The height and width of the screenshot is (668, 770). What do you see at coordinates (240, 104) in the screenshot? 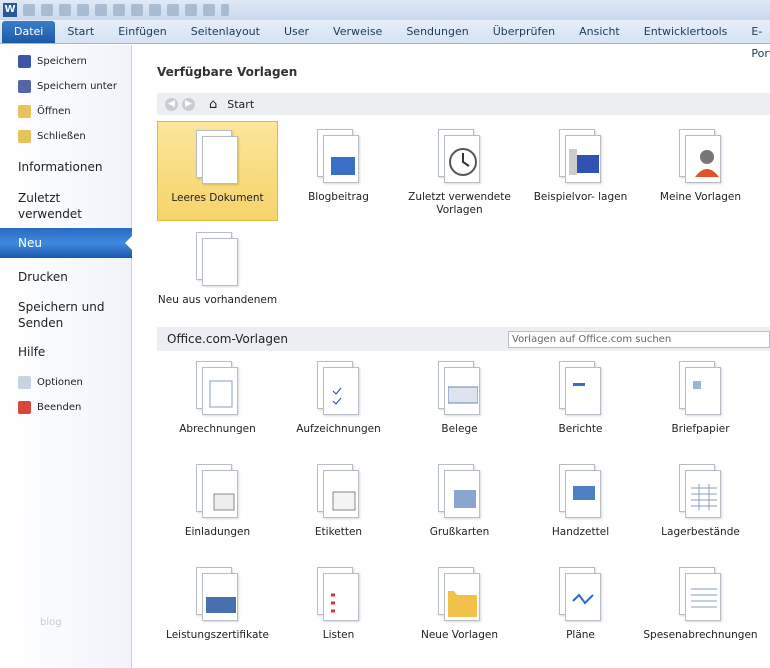
I see `breadcrumb-home: Start` at bounding box center [240, 104].